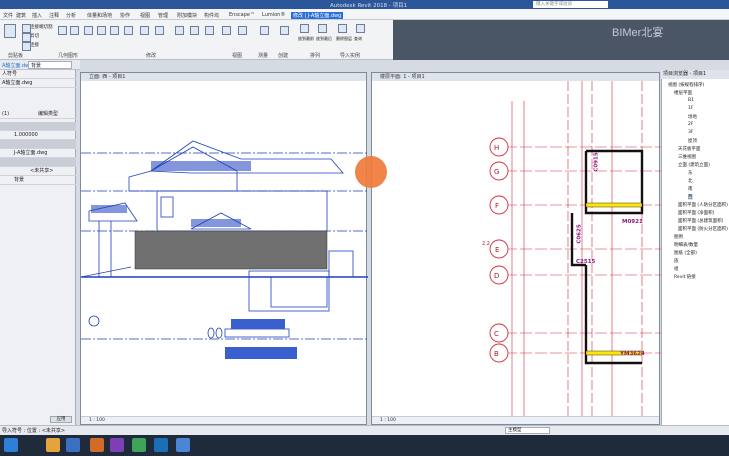  What do you see at coordinates (139, 445) in the screenshot?
I see `chrome-icon` at bounding box center [139, 445].